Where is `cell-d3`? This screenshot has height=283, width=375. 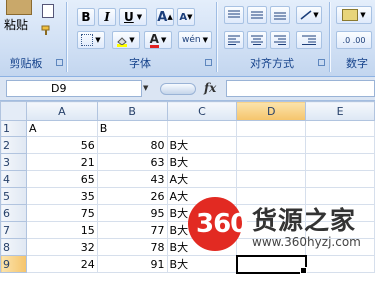
cell-d3 is located at coordinates (271, 162).